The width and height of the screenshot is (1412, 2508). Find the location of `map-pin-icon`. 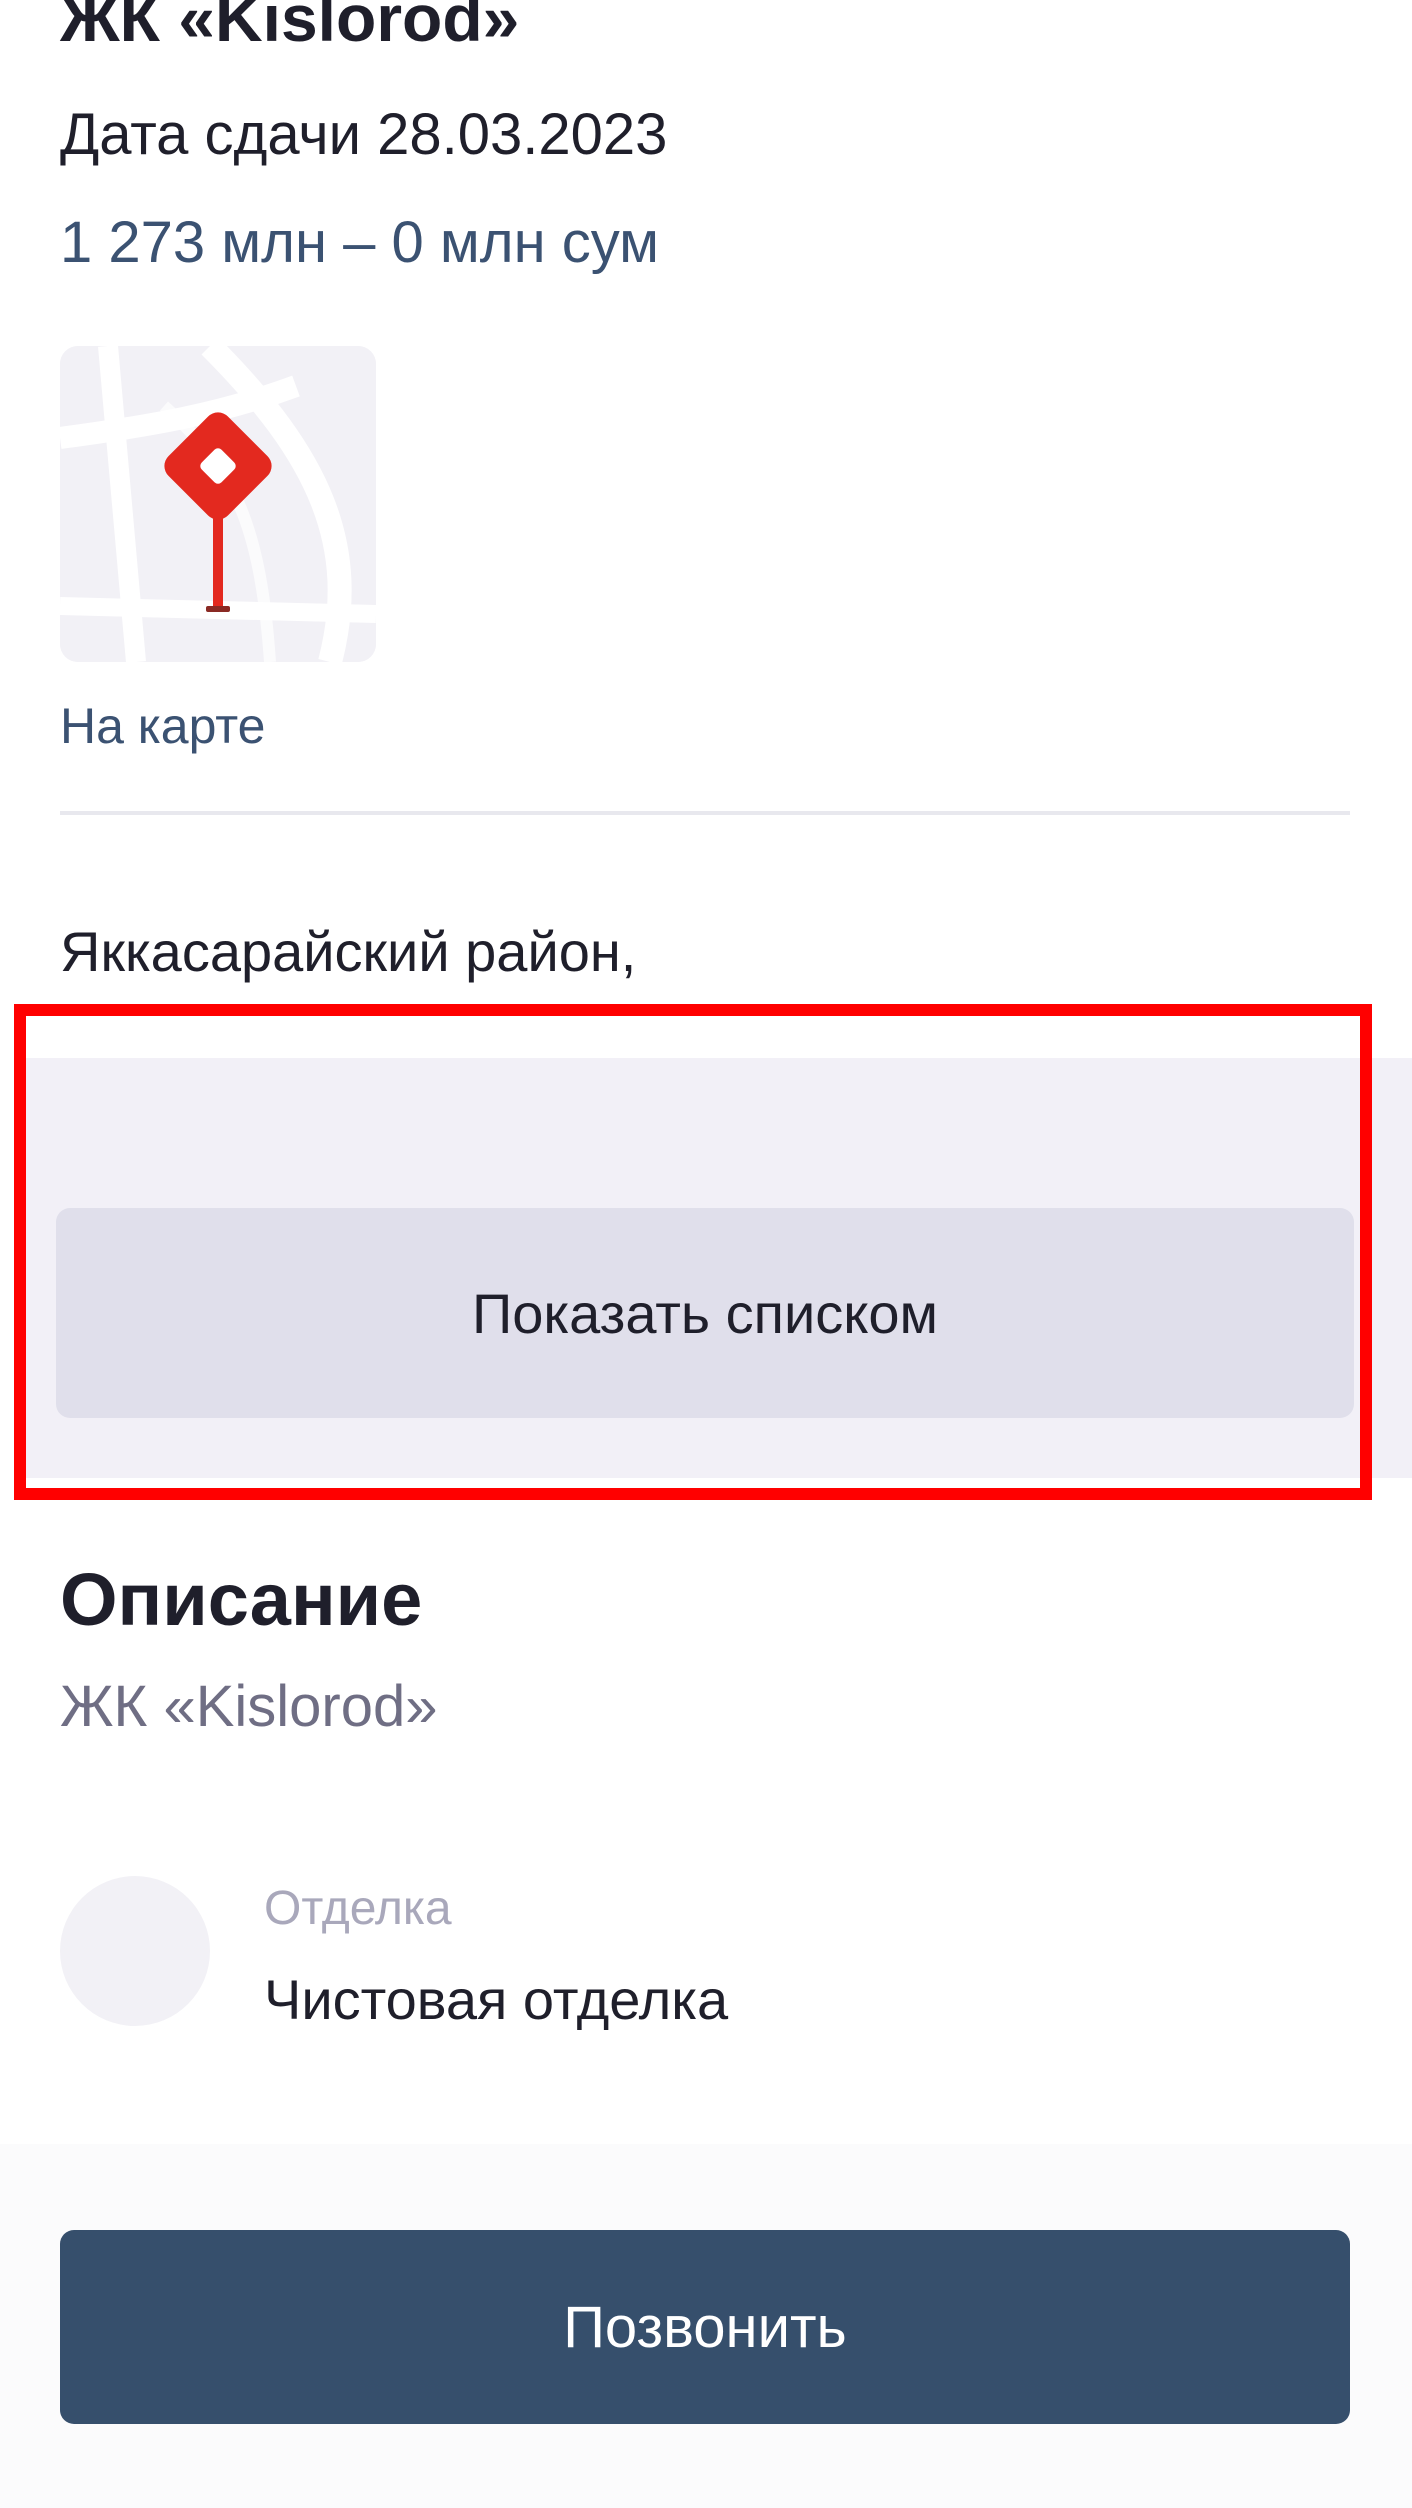

map-pin-icon is located at coordinates (218, 504).